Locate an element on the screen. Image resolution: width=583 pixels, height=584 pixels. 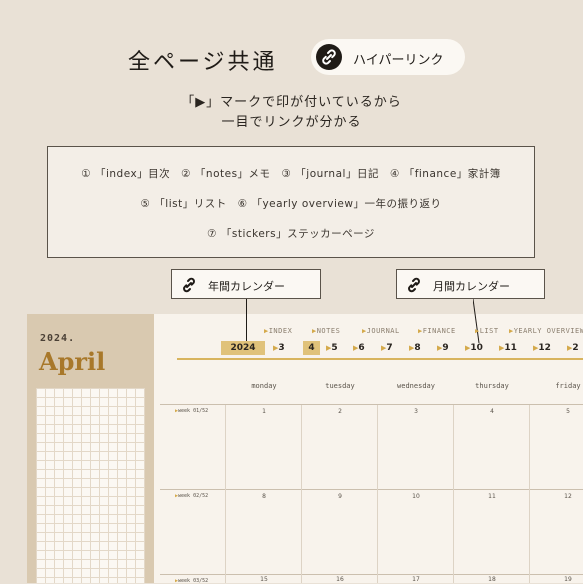
callout-monthly-calendar: 月間カレンダー is located at coordinates (470, 284).